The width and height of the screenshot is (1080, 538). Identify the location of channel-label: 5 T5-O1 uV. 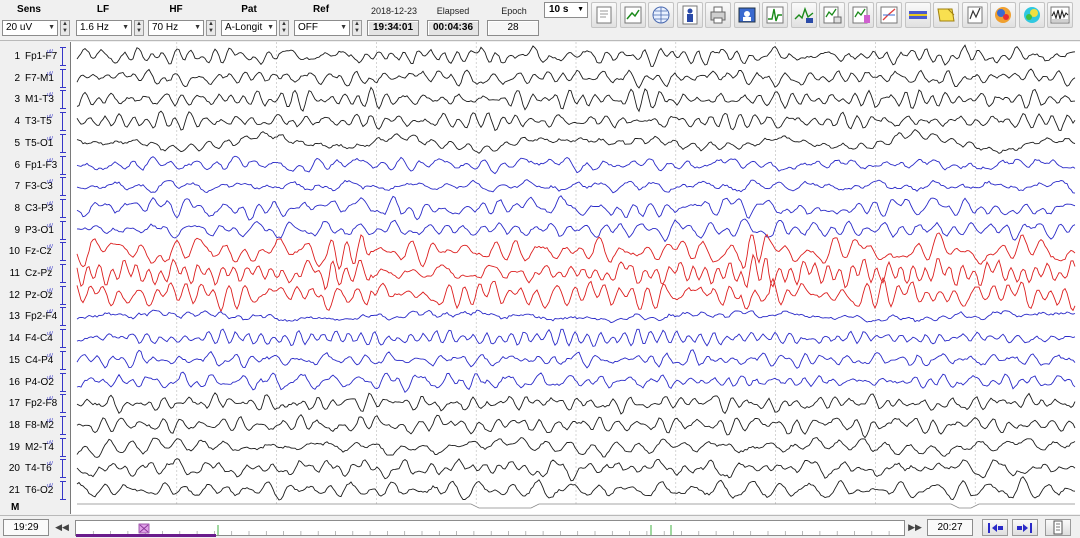
(35, 143).